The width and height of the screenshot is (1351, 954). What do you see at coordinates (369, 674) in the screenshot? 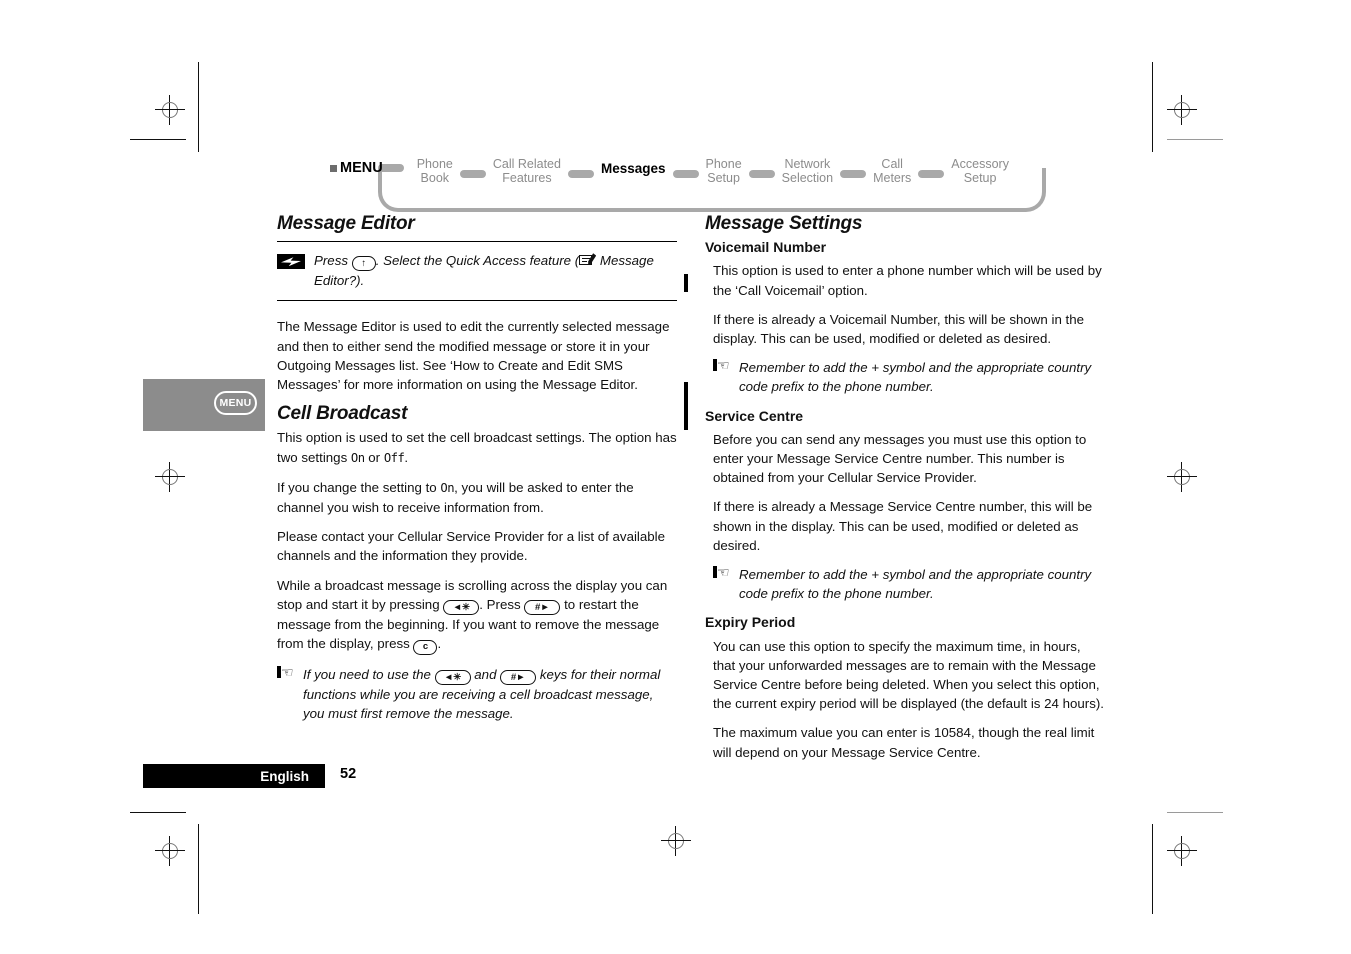
I see `cb-note-a: If you need to use the` at bounding box center [369, 674].